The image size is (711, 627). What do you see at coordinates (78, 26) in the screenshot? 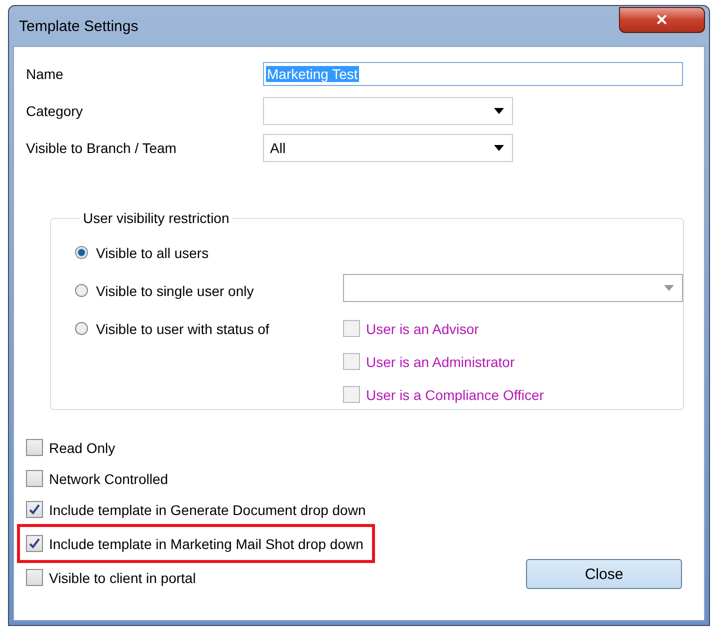
I see `window-title: Template Settings` at bounding box center [78, 26].